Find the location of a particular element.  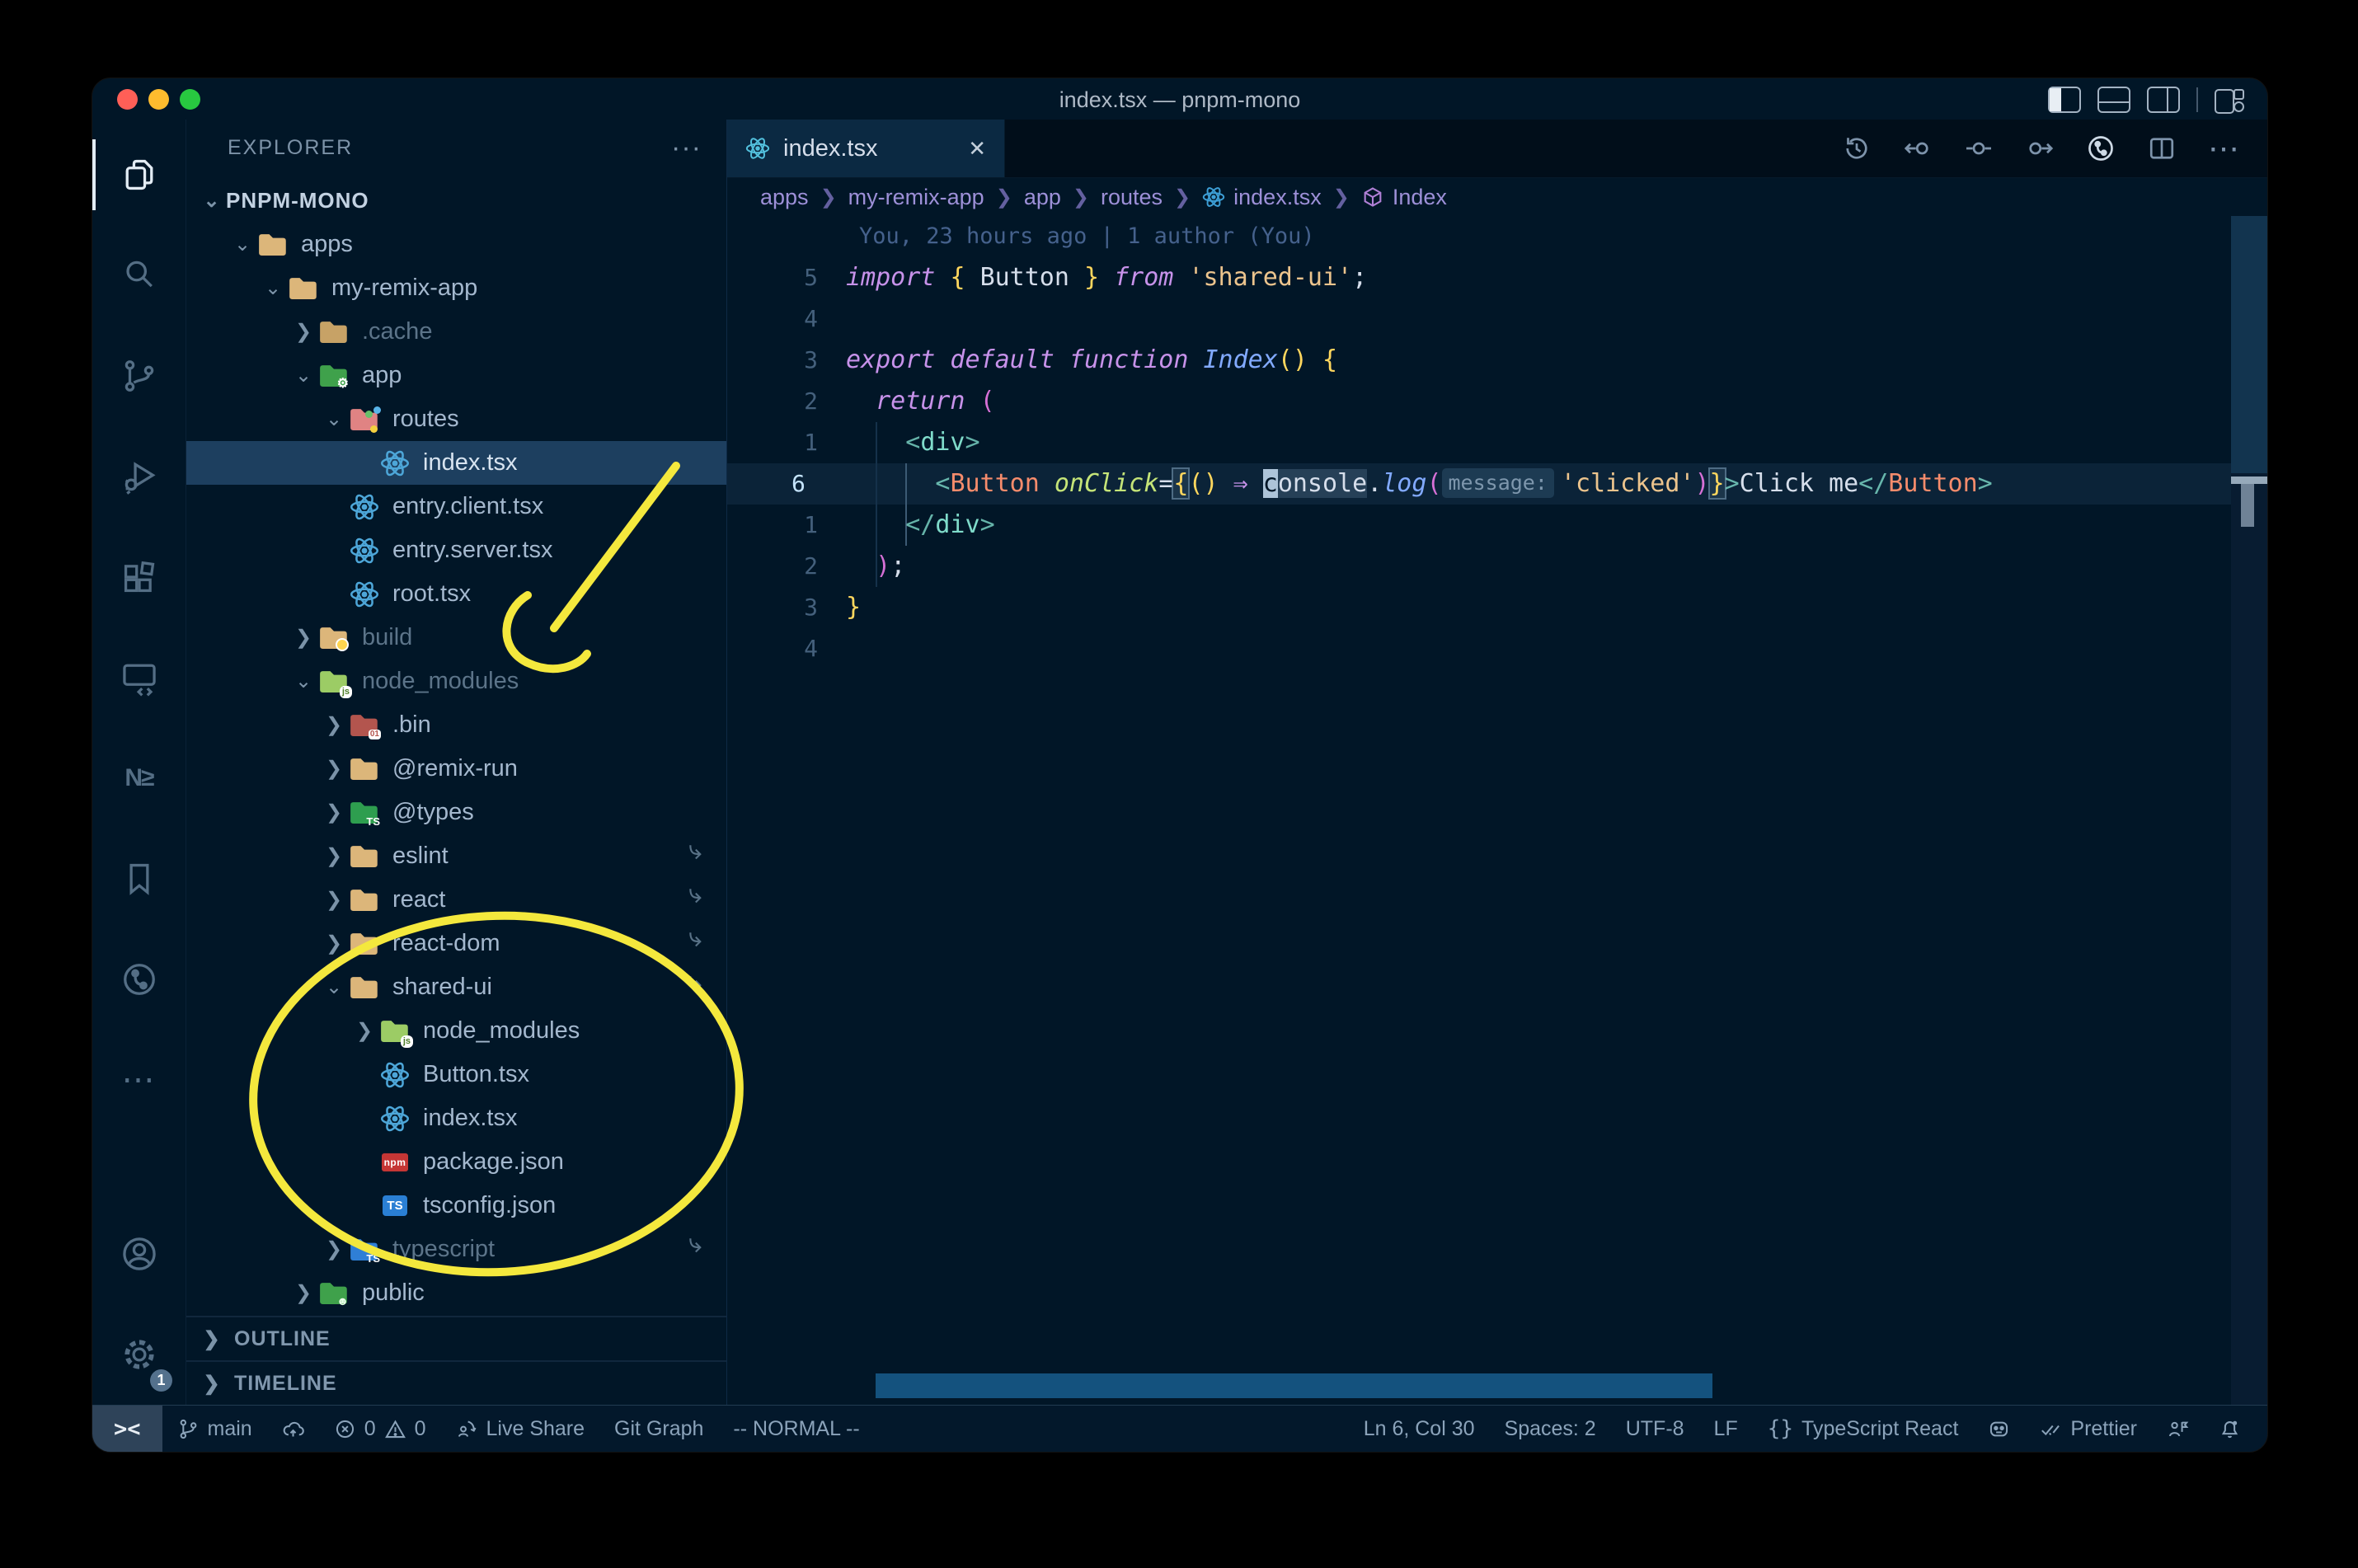

breadcrumb-my-remix-app: my-remix-app is located at coordinates (916, 197).